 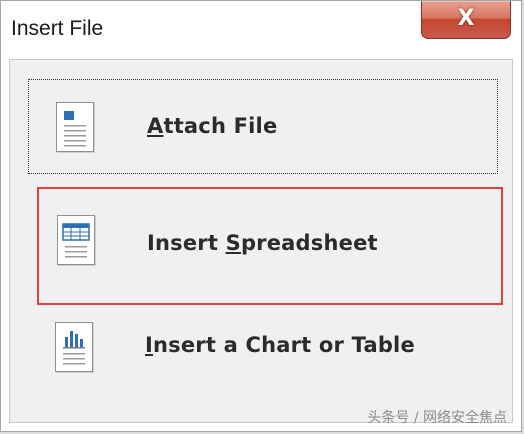 I want to click on close-icon: X, so click(x=466, y=18).